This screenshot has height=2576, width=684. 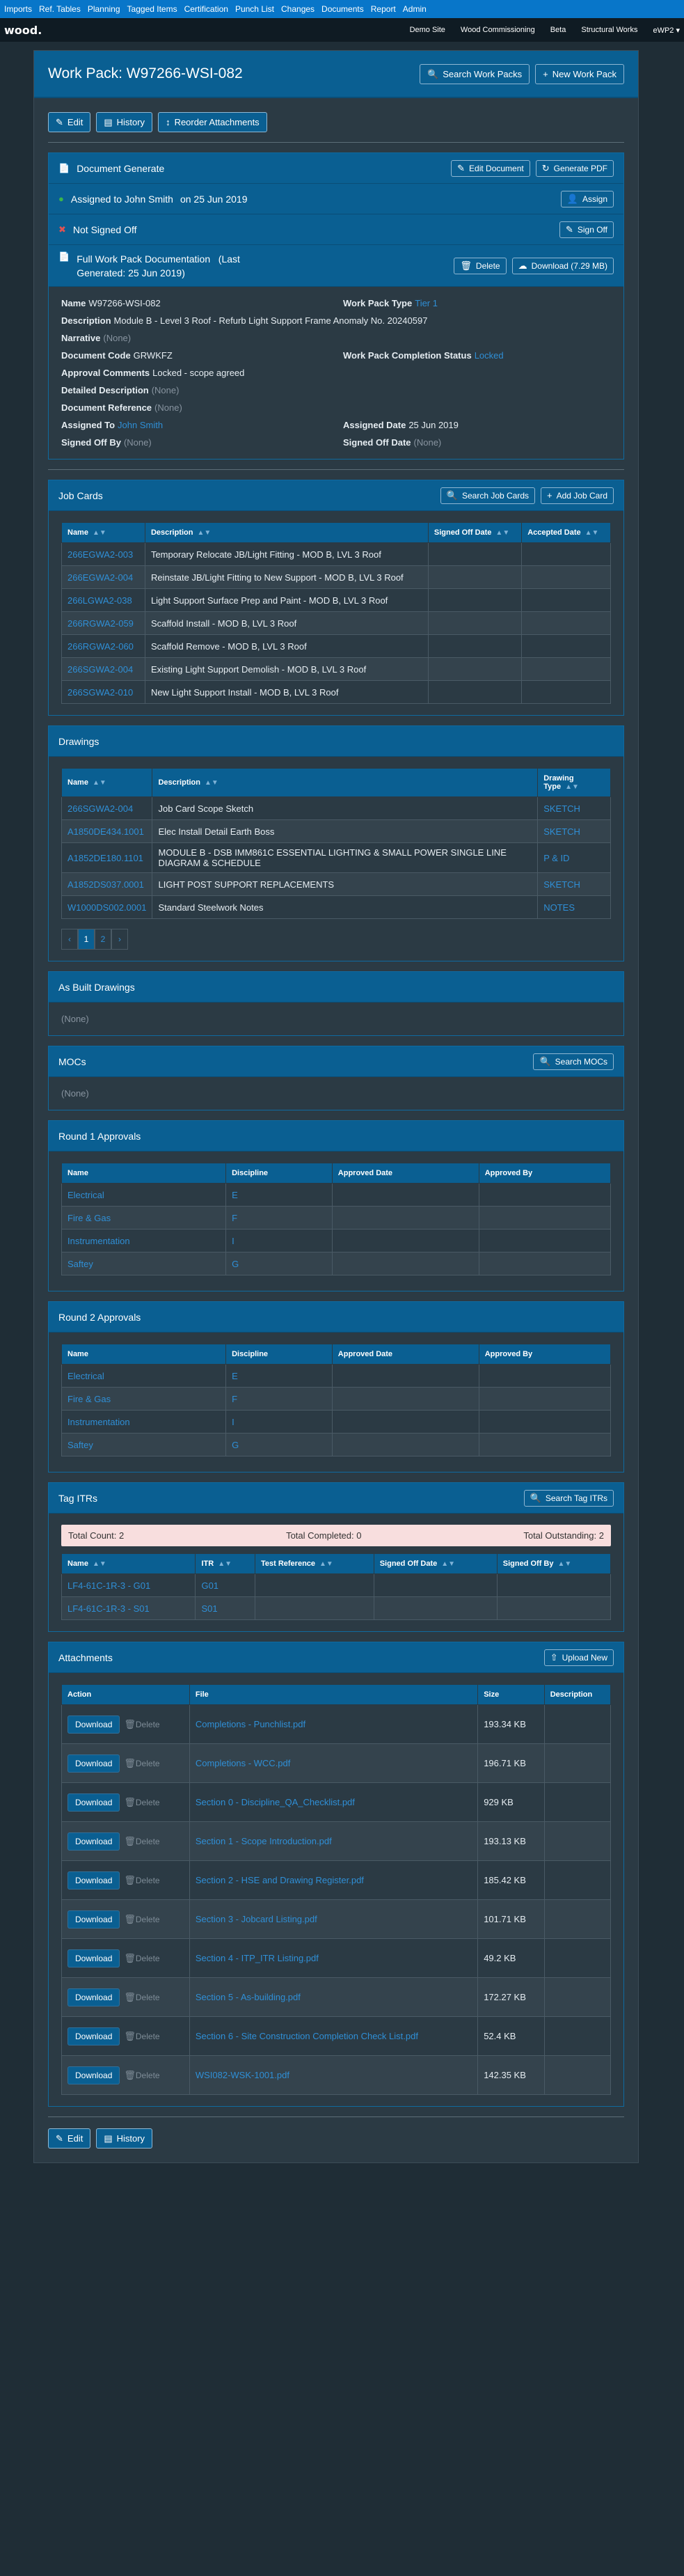 What do you see at coordinates (257, 1958) in the screenshot?
I see `file-link: Section 4 - ITP_ITR Listing.pdf` at bounding box center [257, 1958].